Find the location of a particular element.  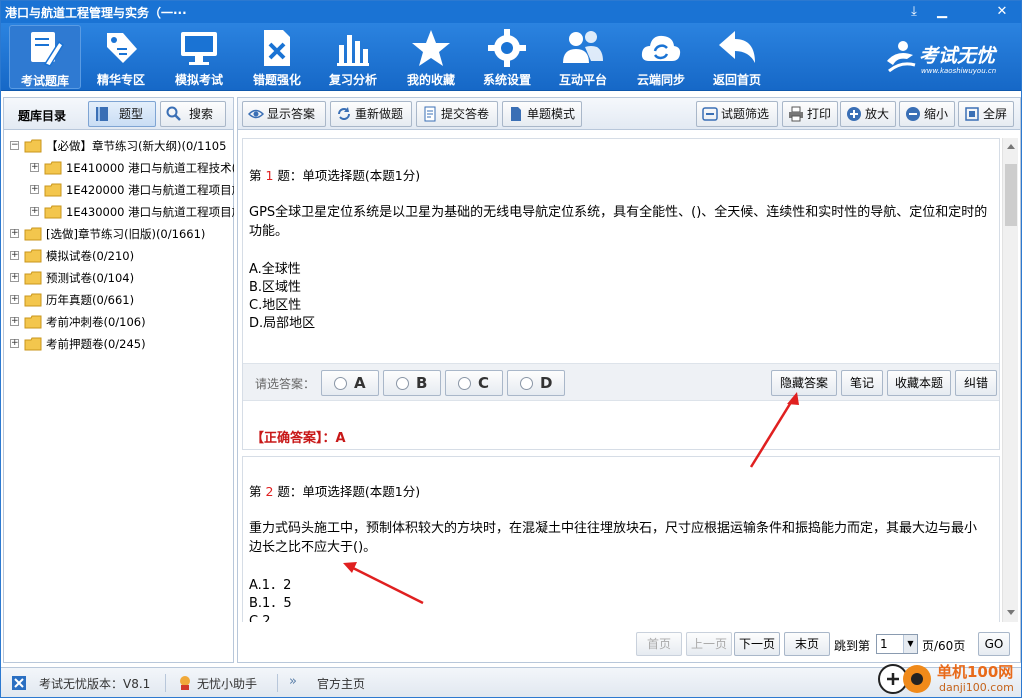

chevron-down-icon: ▼ is located at coordinates (910, 644).